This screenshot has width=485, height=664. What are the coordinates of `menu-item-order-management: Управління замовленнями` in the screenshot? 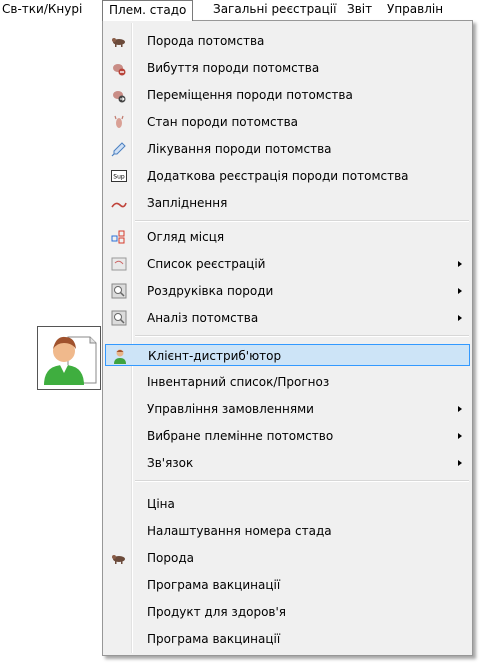 It's located at (287, 409).